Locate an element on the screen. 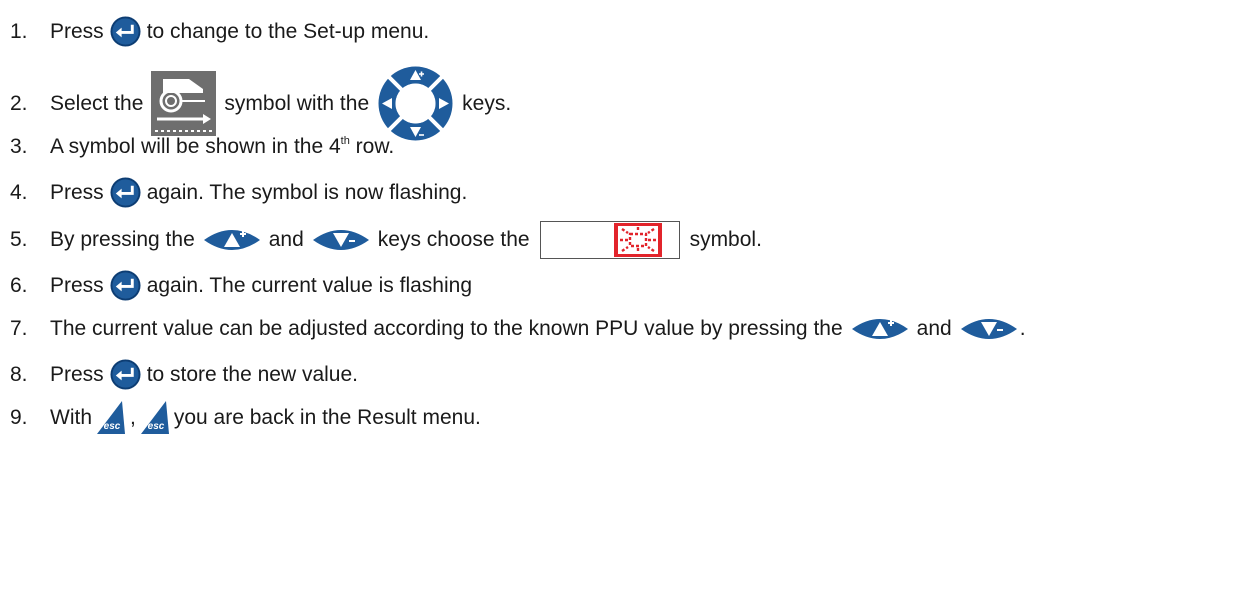 This screenshot has height=589, width=1249. step-number: 9. is located at coordinates (19, 417).